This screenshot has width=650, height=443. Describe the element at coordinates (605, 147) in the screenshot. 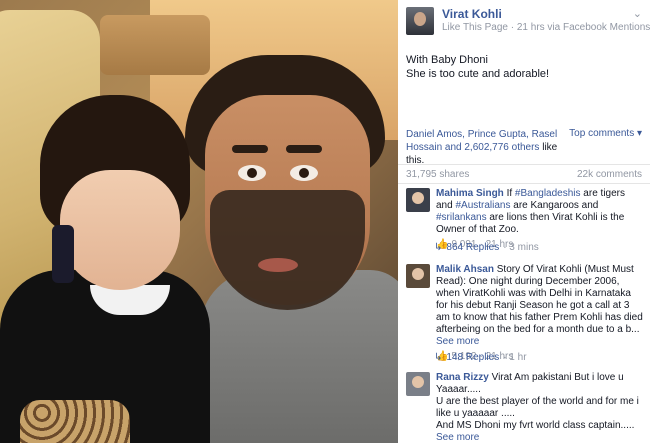

I see `top-comments-dropdown: Top comments ▾` at that location.